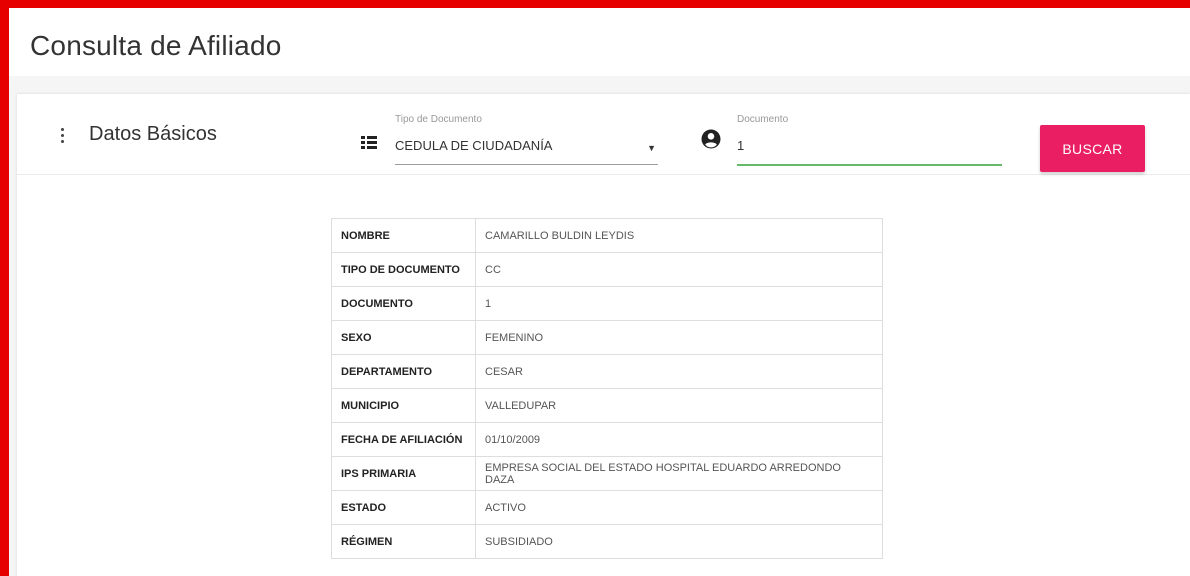 This screenshot has height=576, width=1190. Describe the element at coordinates (403, 507) in the screenshot. I see `field-name: ESTADO` at that location.